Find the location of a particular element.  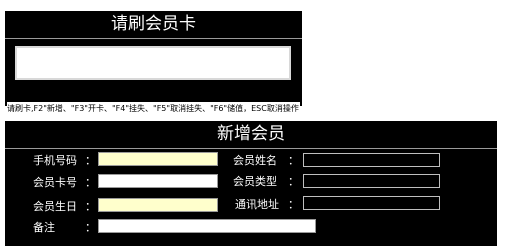

phone-input is located at coordinates (158, 159).